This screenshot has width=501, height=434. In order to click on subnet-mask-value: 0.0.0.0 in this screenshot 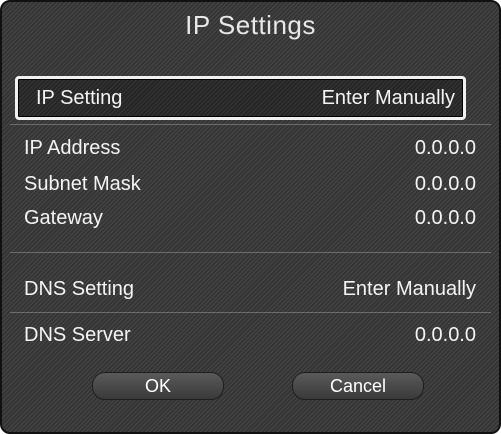, I will do `click(445, 183)`.